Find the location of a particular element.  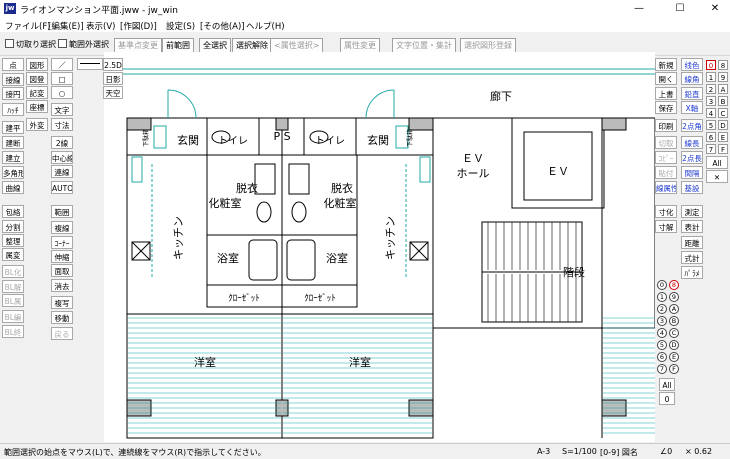

menu-view: 表示(V) is located at coordinates (100, 26).